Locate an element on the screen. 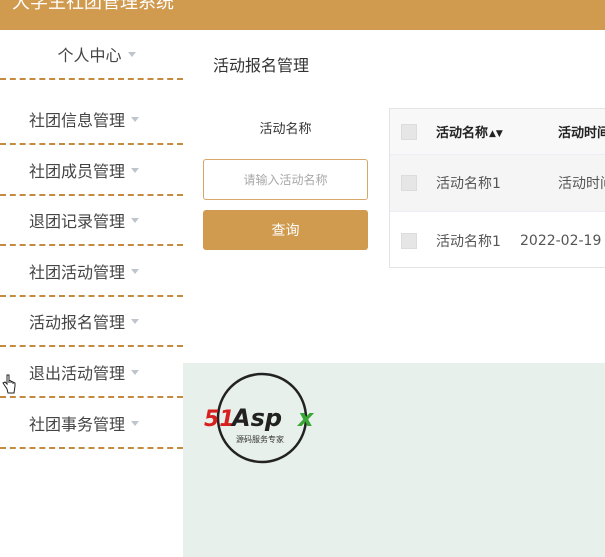  cell-activity-time: 活动时间 is located at coordinates (581, 184).